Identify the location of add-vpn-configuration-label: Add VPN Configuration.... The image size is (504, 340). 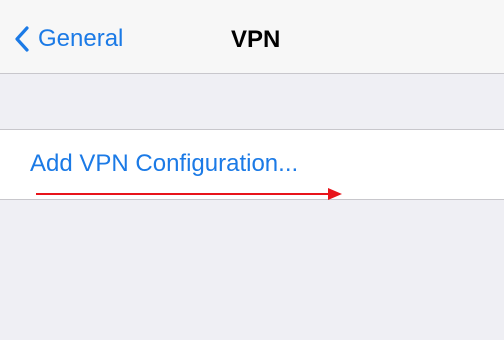
(164, 163).